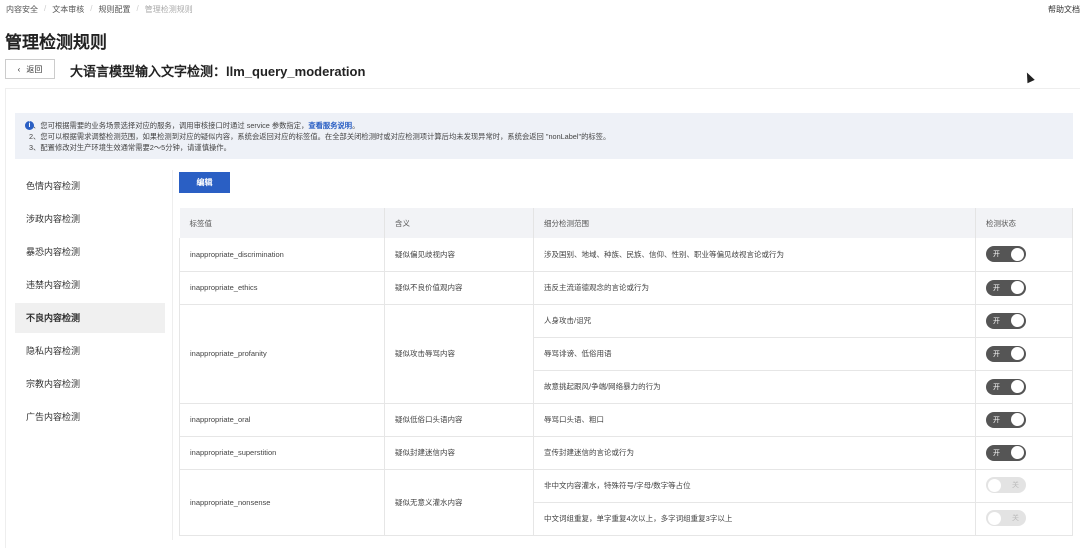 The height and width of the screenshot is (548, 1080). I want to click on notice-punct: 。, so click(356, 125).